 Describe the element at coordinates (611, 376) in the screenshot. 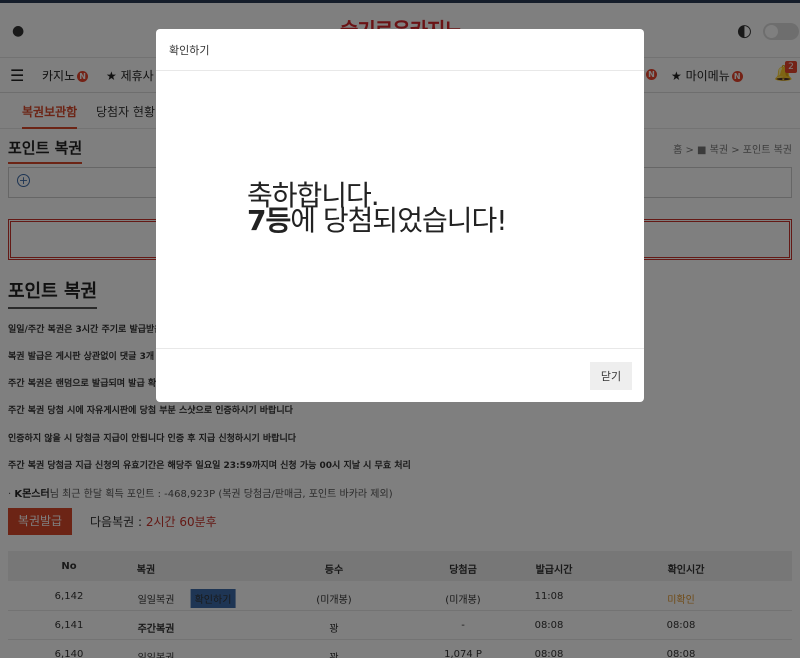

I see `close-button: 닫기` at that location.